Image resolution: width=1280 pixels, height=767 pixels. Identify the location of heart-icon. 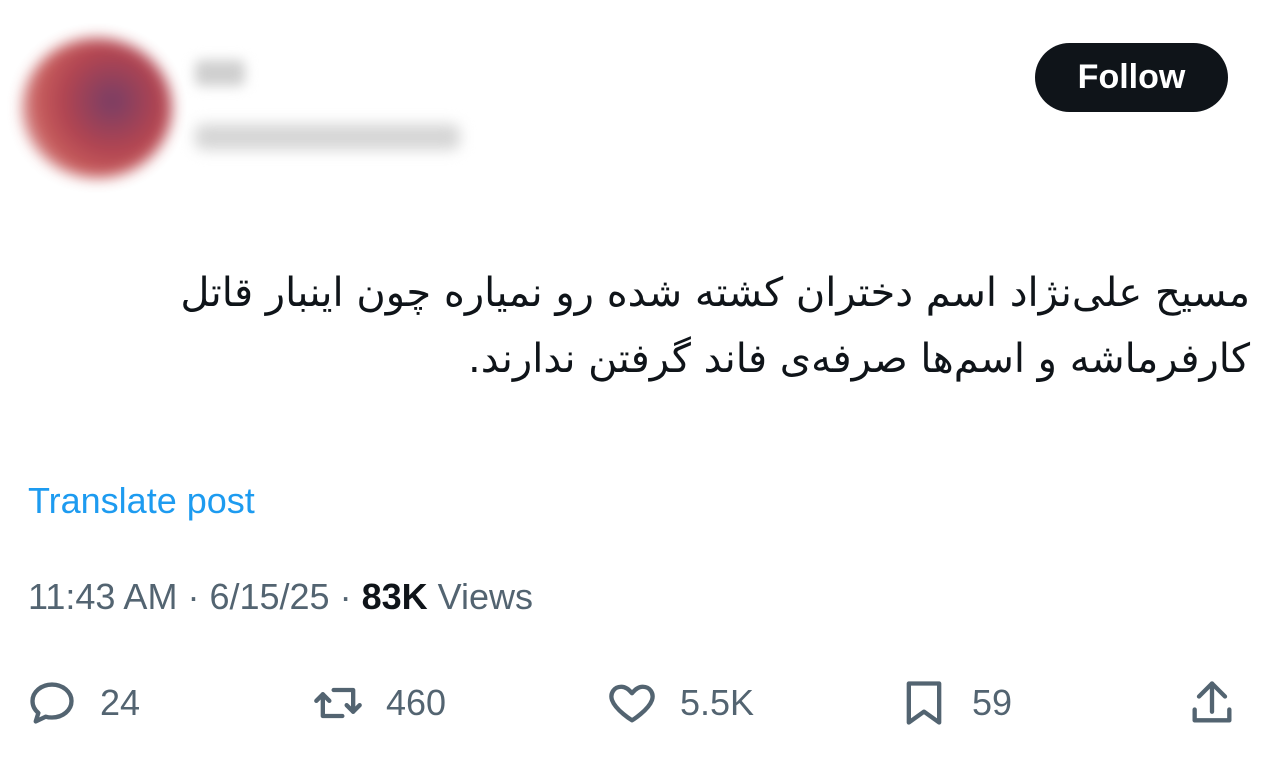
(632, 703).